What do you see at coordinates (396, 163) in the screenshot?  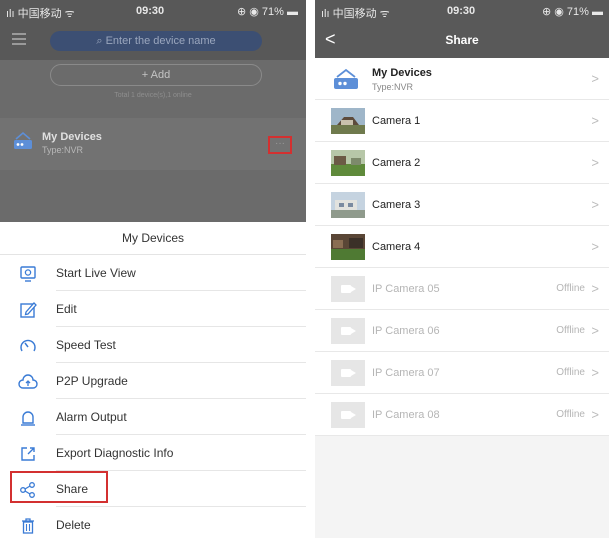 I see `camera-name: Camera 2` at bounding box center [396, 163].